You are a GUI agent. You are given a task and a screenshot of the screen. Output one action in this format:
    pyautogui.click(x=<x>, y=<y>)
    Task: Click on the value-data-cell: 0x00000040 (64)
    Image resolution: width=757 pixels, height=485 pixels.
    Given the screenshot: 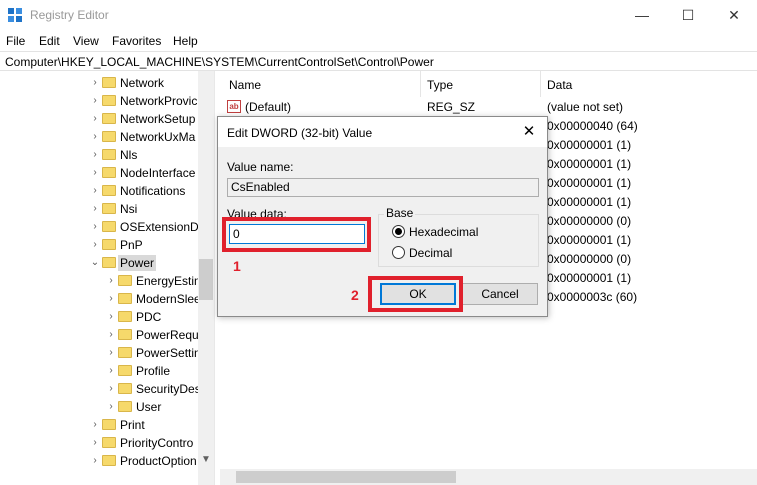 What is the action you would take?
    pyautogui.click(x=592, y=126)
    